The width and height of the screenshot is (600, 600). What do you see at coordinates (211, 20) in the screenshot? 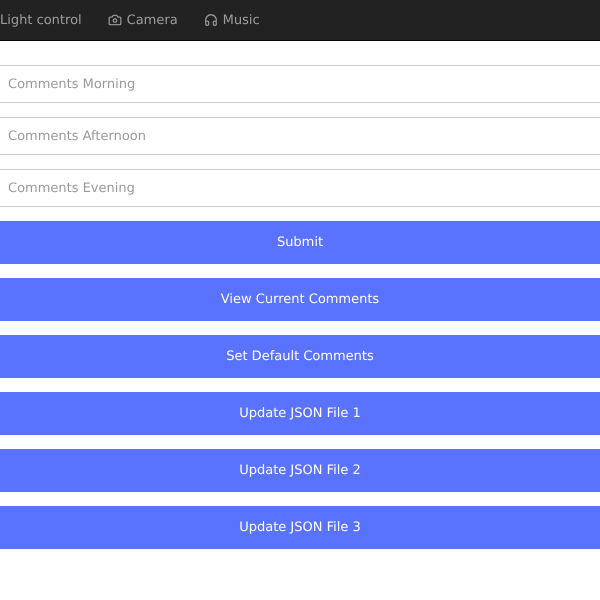
I see `headphones-icon` at bounding box center [211, 20].